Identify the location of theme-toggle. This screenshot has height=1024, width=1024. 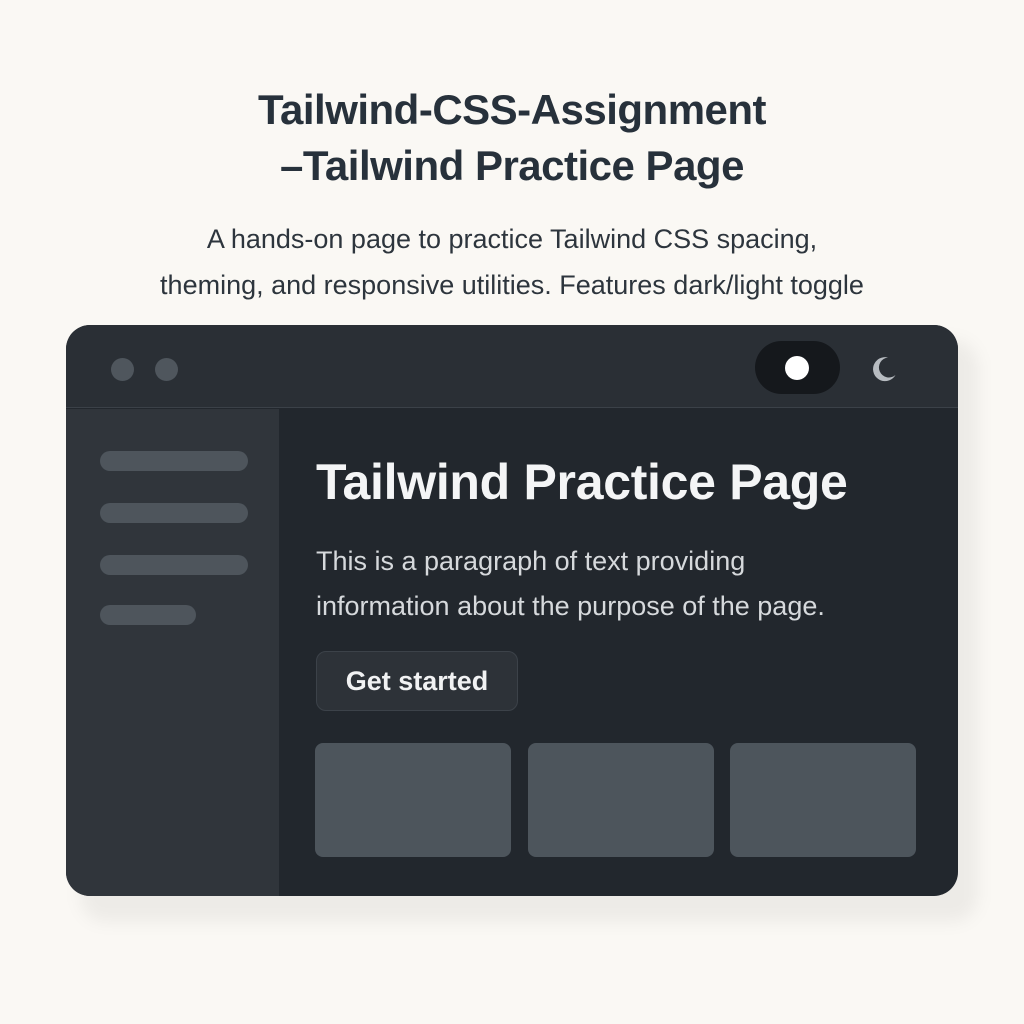
(797, 367).